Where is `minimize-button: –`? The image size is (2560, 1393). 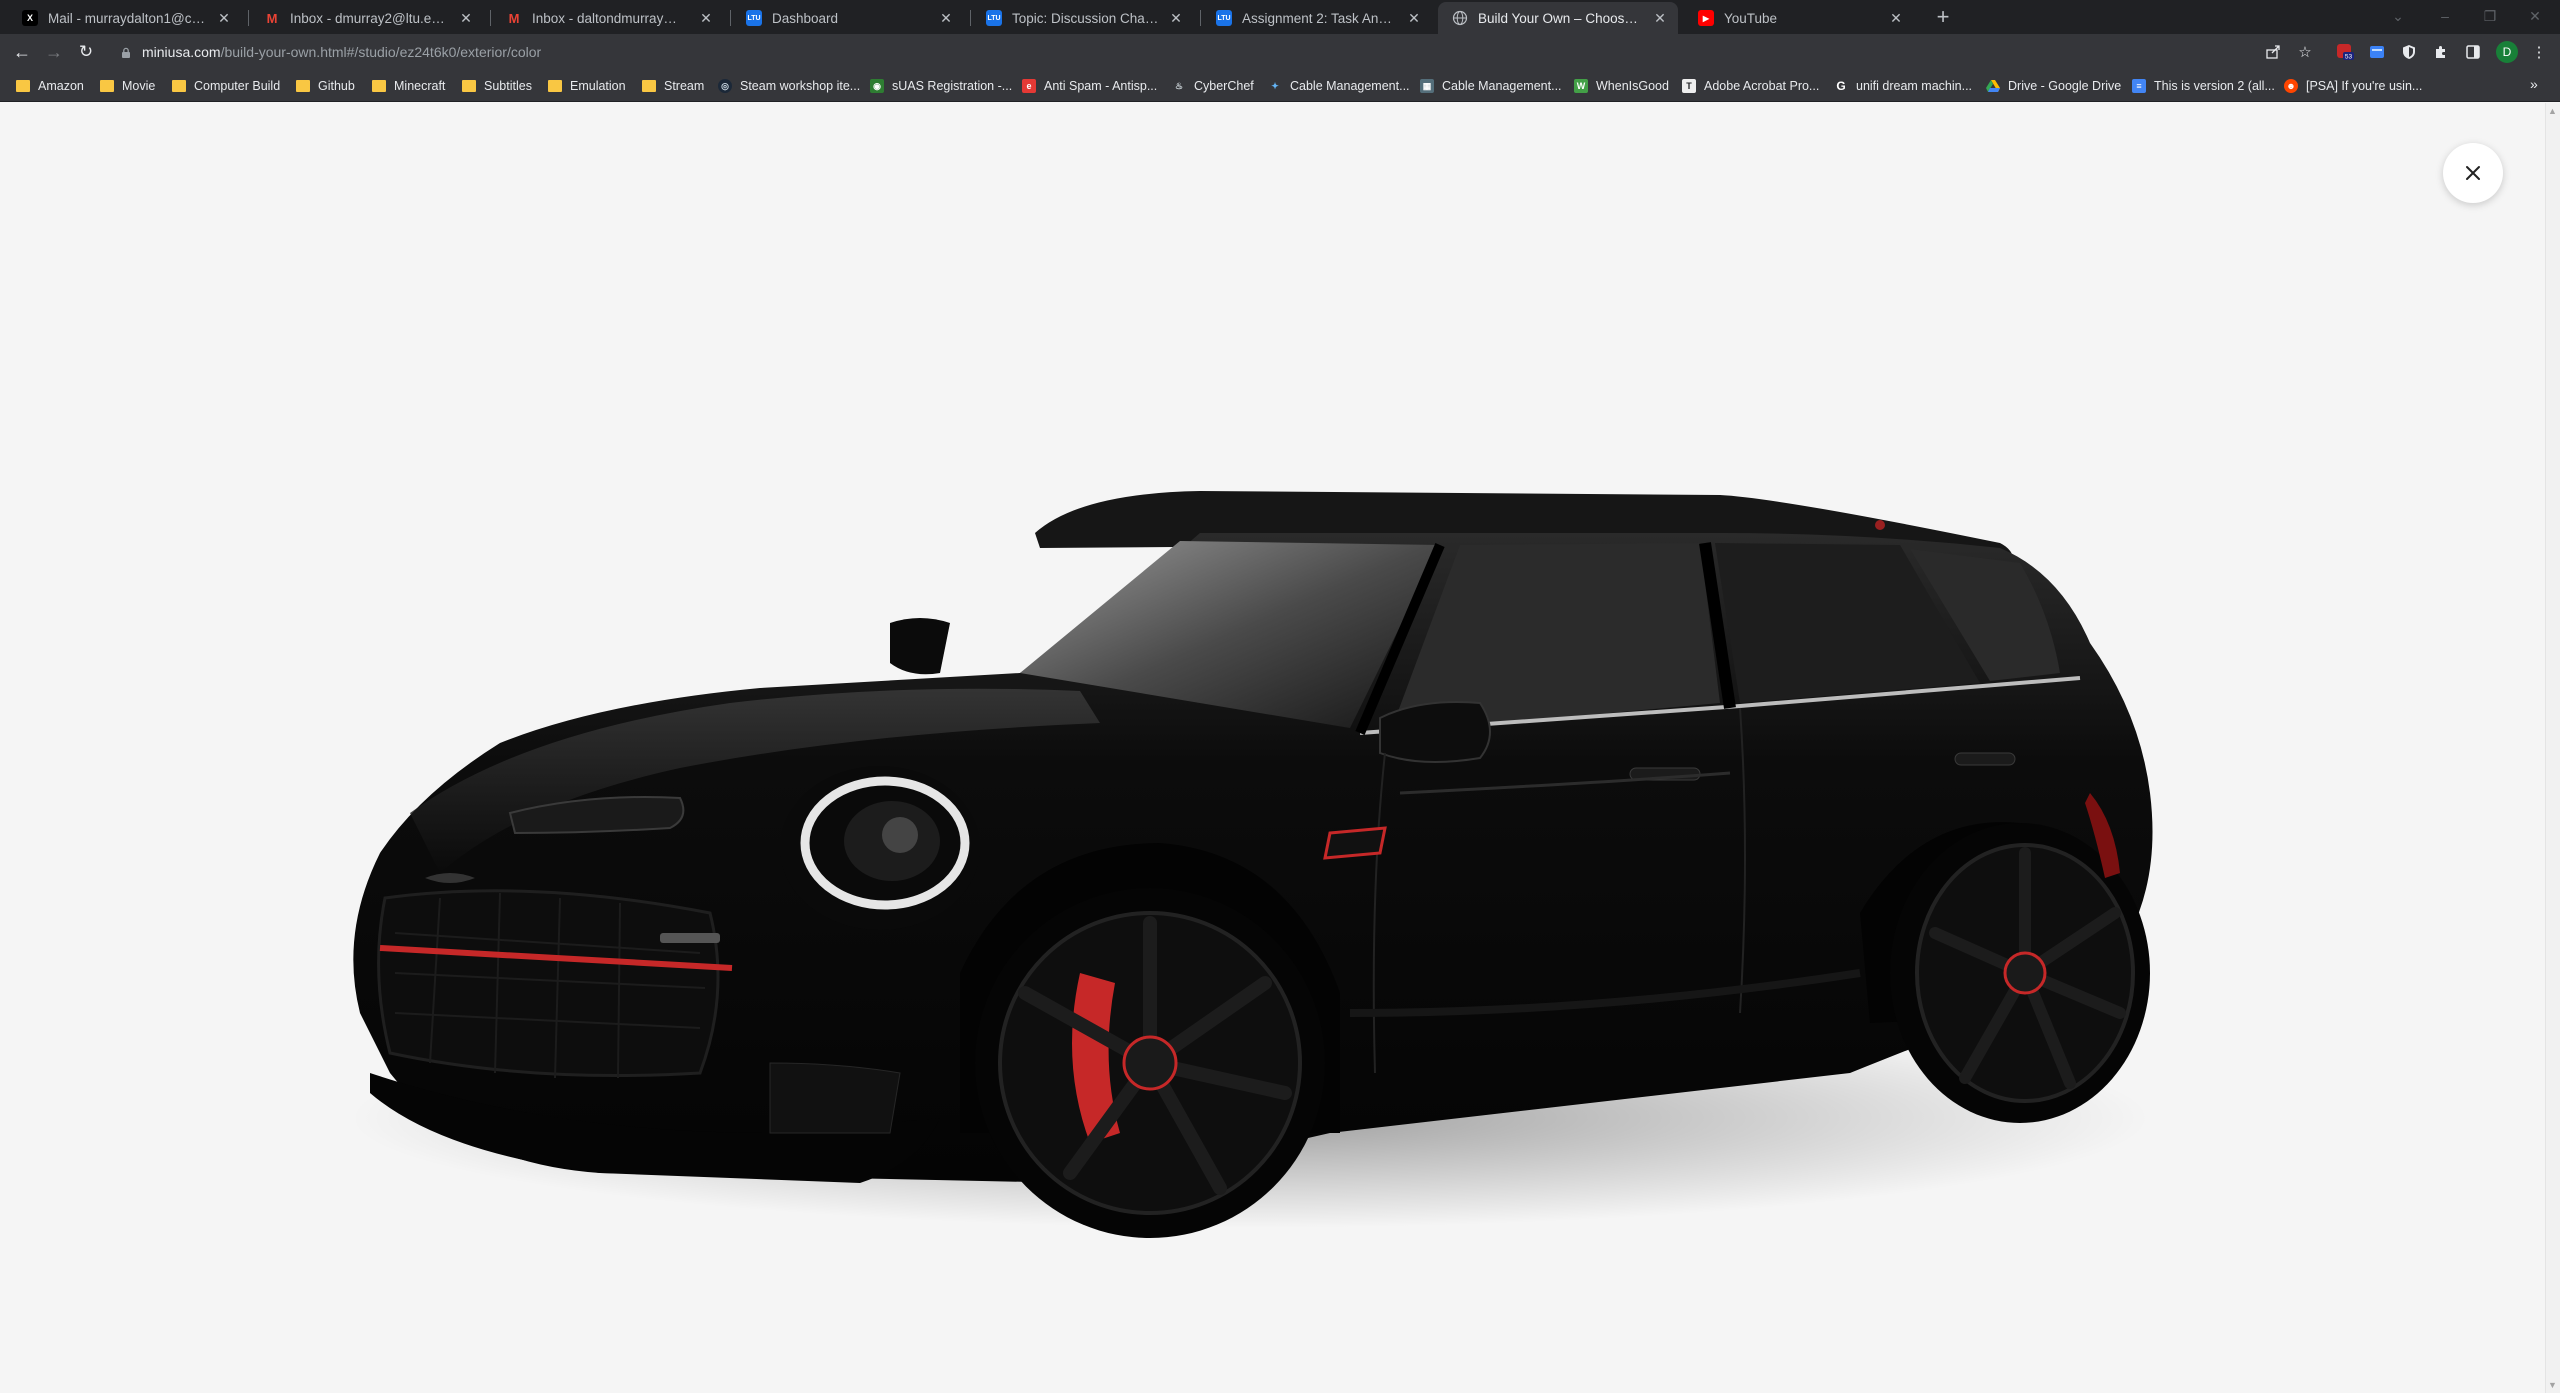
minimize-button: – is located at coordinates (2445, 16).